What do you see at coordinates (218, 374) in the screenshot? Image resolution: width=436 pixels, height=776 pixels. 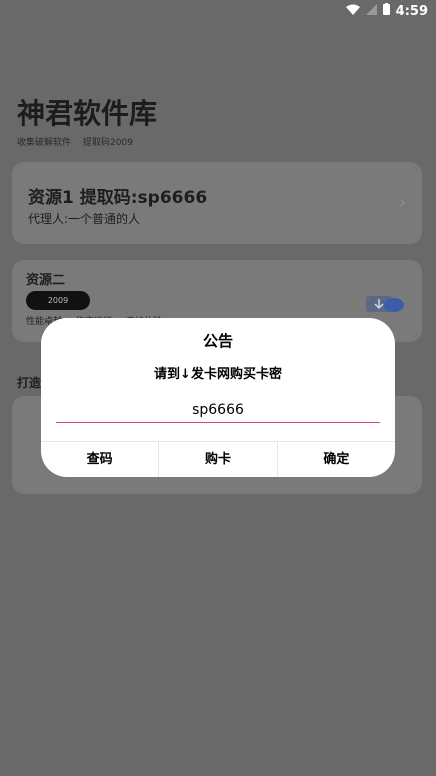 I see `dialog-message: 请到↓发卡网购买卡密` at bounding box center [218, 374].